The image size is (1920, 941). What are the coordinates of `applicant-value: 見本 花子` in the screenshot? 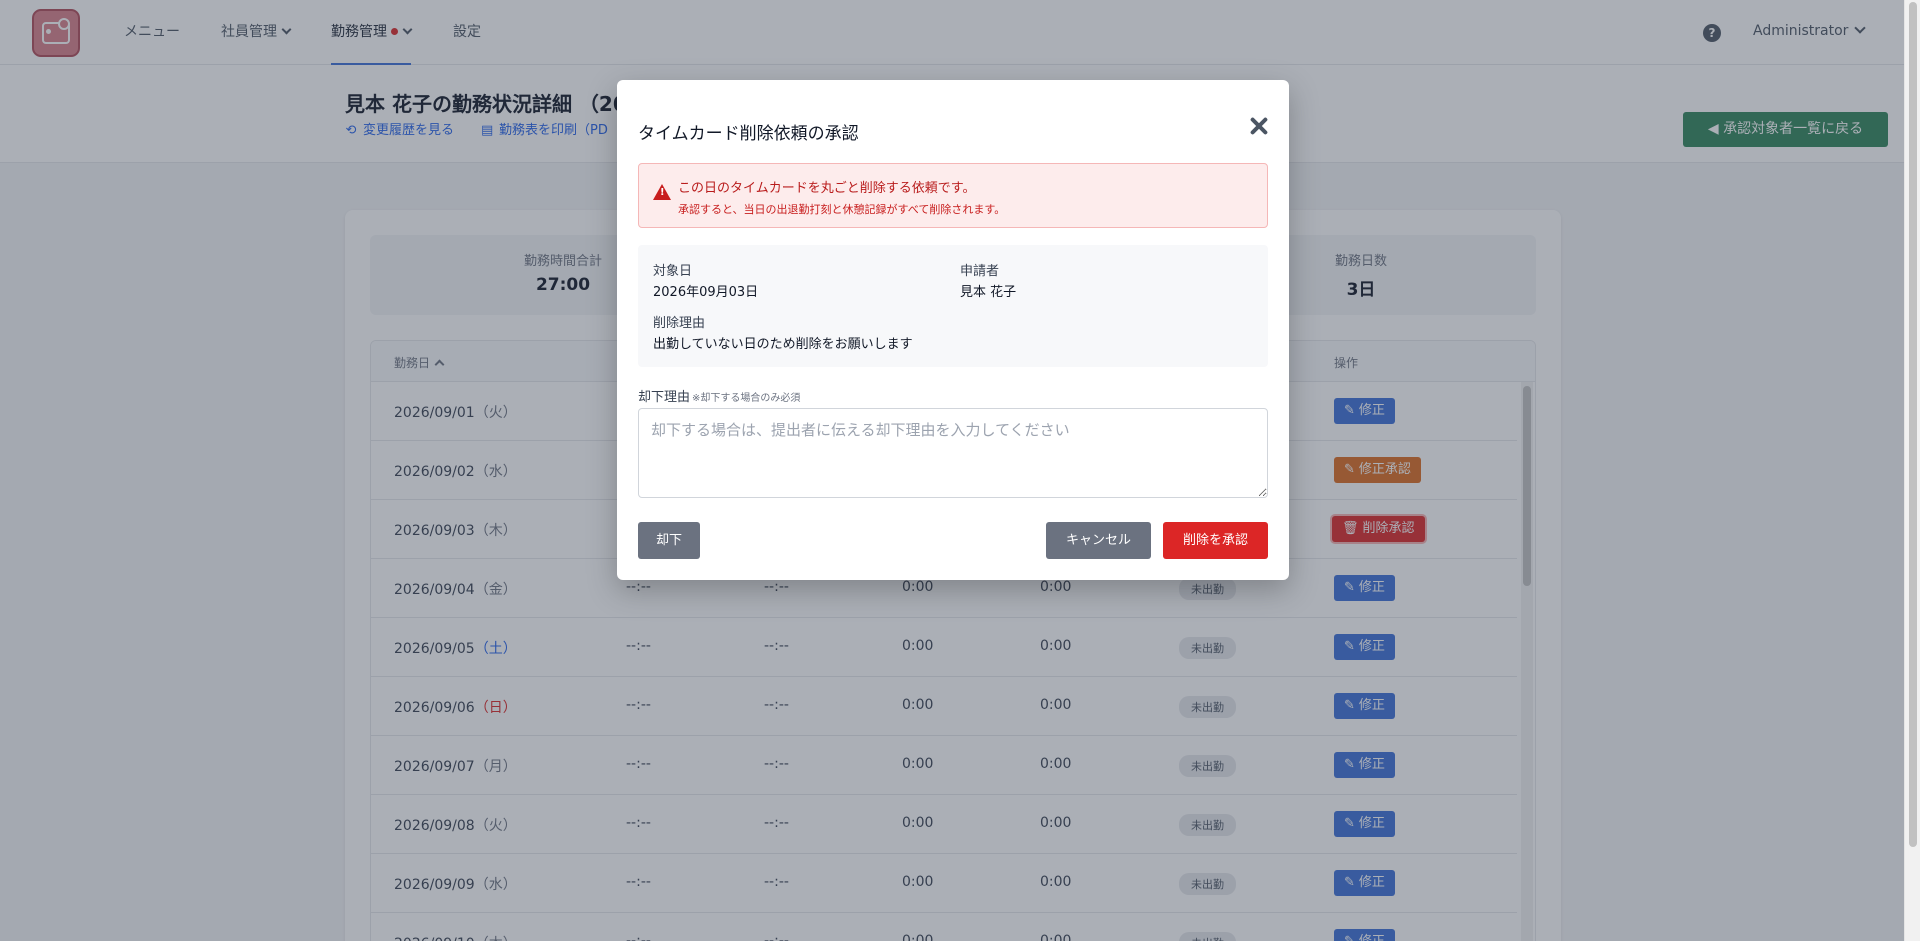 It's located at (988, 292).